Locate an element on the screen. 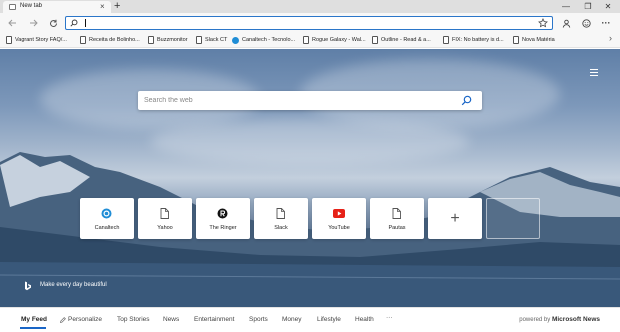  microsoft-news-brand: Microsoft News is located at coordinates (576, 319).